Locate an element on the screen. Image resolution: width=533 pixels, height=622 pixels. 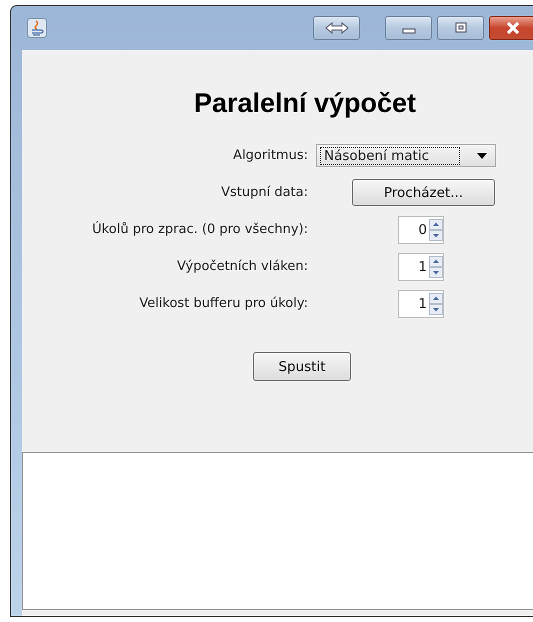
resize-button is located at coordinates (336, 28).